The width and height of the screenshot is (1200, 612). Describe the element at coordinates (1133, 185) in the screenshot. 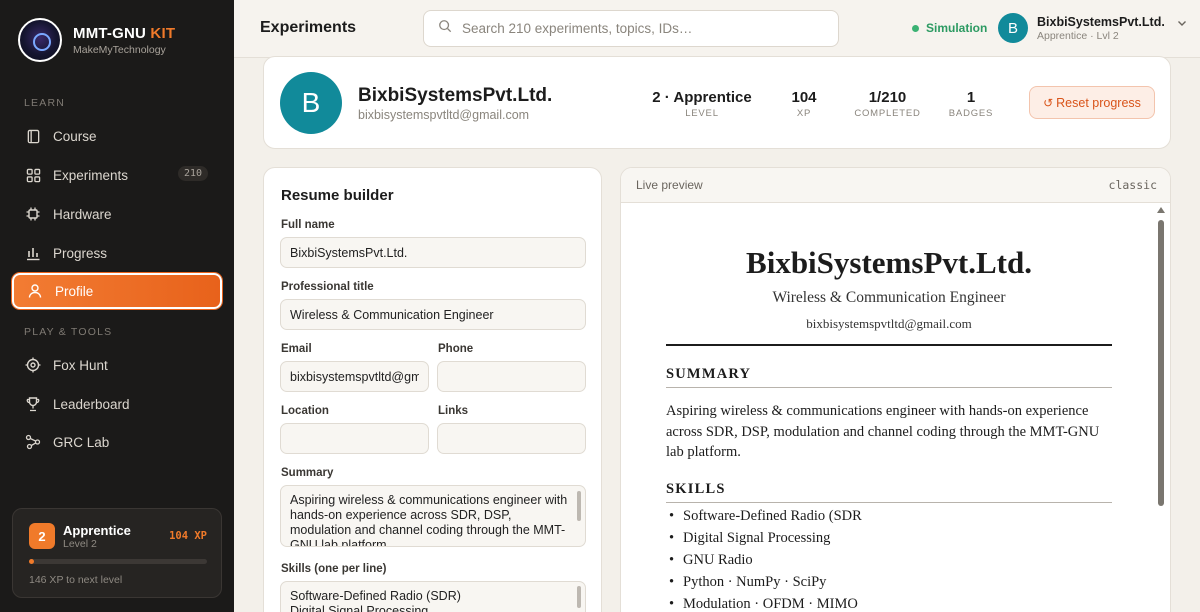

I see `template-selector: classic` at that location.